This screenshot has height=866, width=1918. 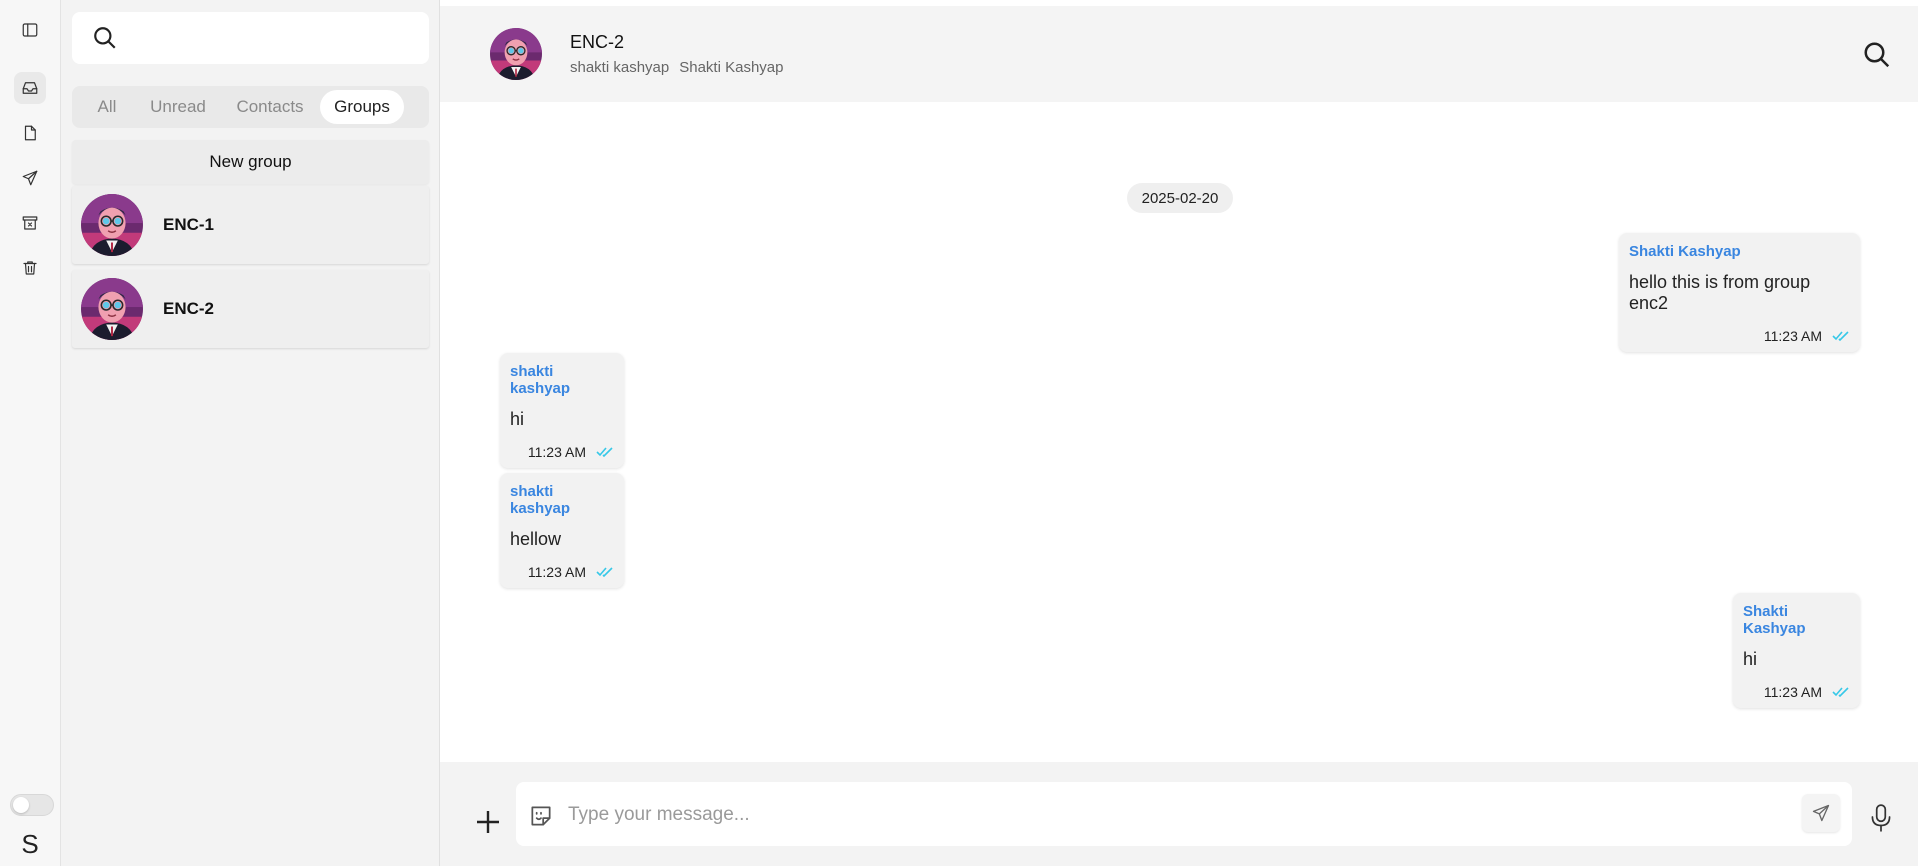 I want to click on nav-files-button, so click(x=30, y=133).